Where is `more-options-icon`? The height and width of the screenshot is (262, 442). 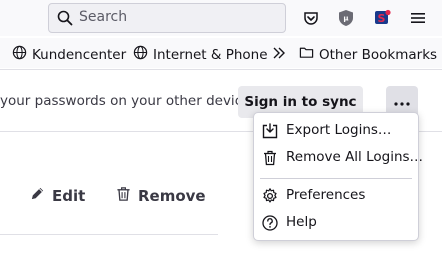
more-options-icon is located at coordinates (402, 102).